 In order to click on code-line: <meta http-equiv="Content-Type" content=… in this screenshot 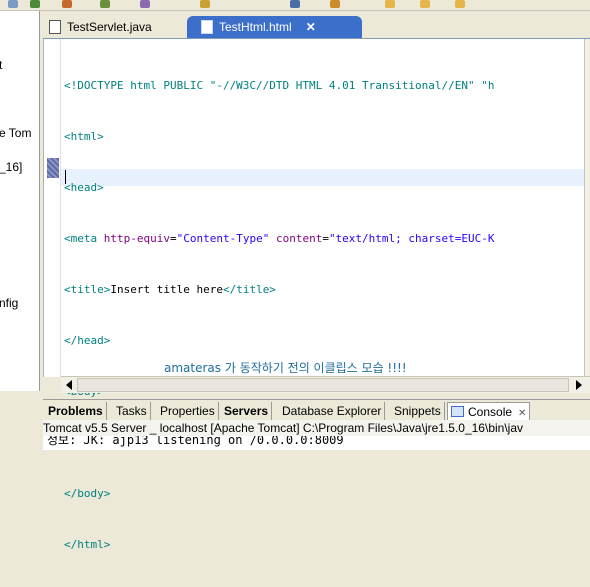, I will do `click(279, 238)`.